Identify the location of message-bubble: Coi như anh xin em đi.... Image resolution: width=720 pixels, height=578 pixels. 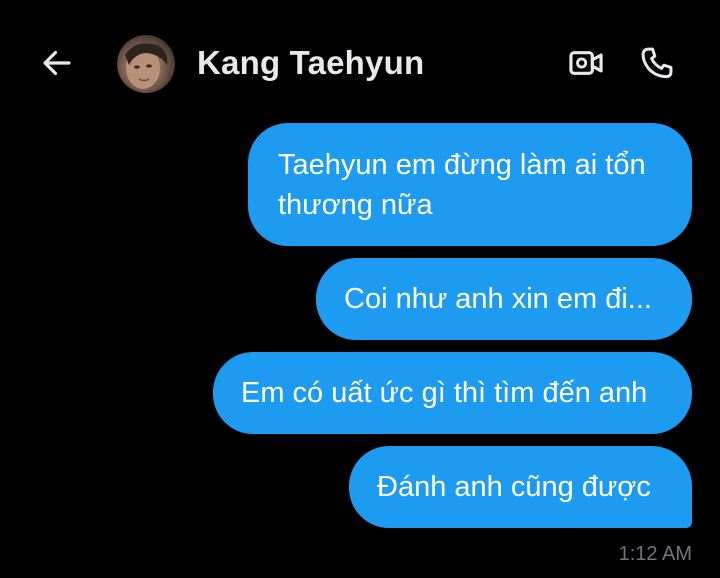
(504, 299).